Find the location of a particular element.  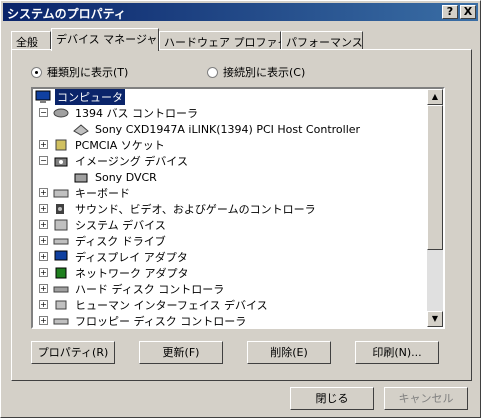

tree-label-network: ネットワーク アダプタ is located at coordinates (132, 273).